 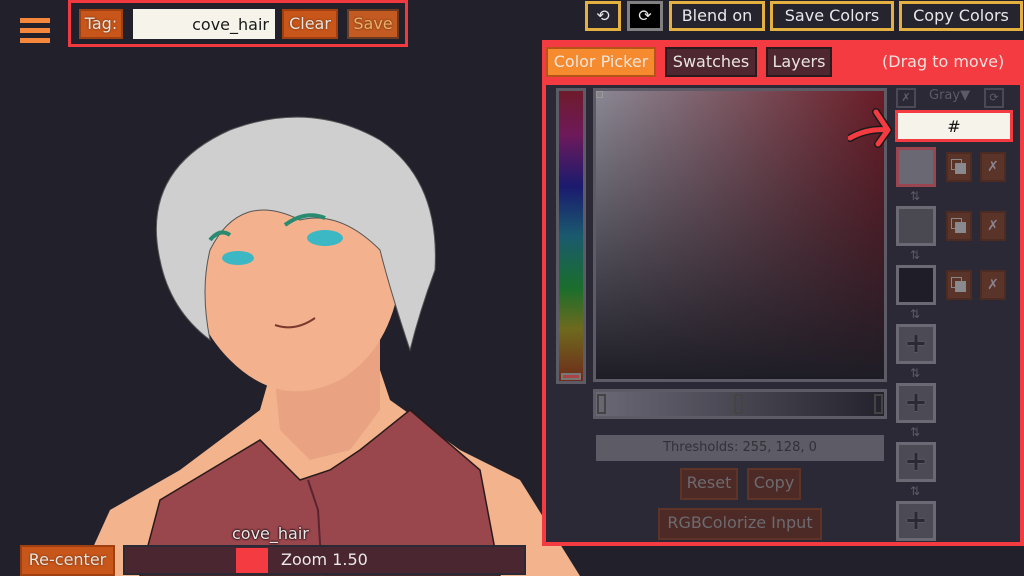 I want to click on save-colors-button: Save Colors, so click(x=832, y=16).